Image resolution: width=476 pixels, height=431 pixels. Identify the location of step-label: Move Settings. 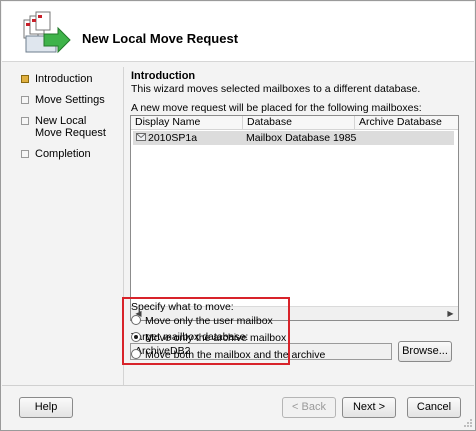
(70, 100).